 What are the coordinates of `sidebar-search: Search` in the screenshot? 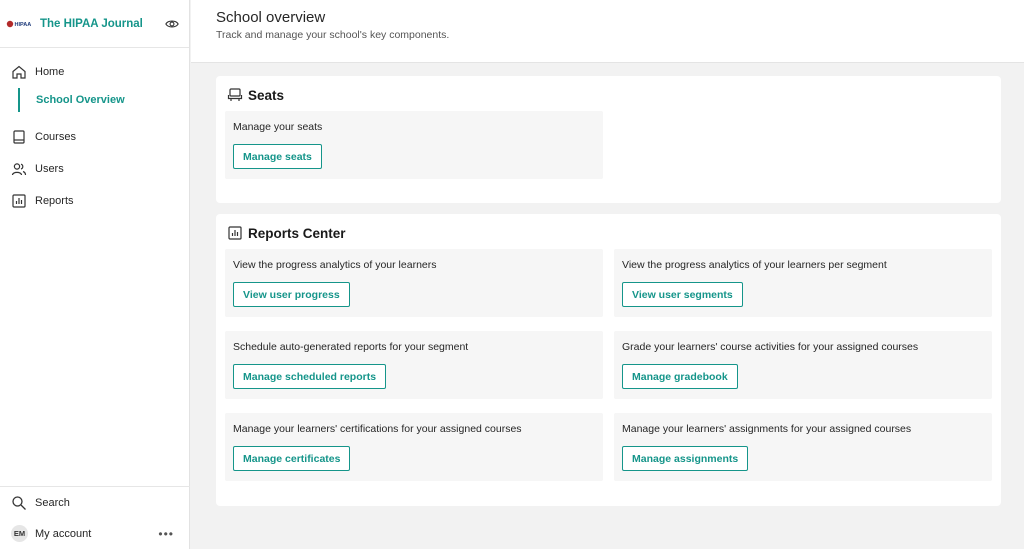 It's located at (95, 502).